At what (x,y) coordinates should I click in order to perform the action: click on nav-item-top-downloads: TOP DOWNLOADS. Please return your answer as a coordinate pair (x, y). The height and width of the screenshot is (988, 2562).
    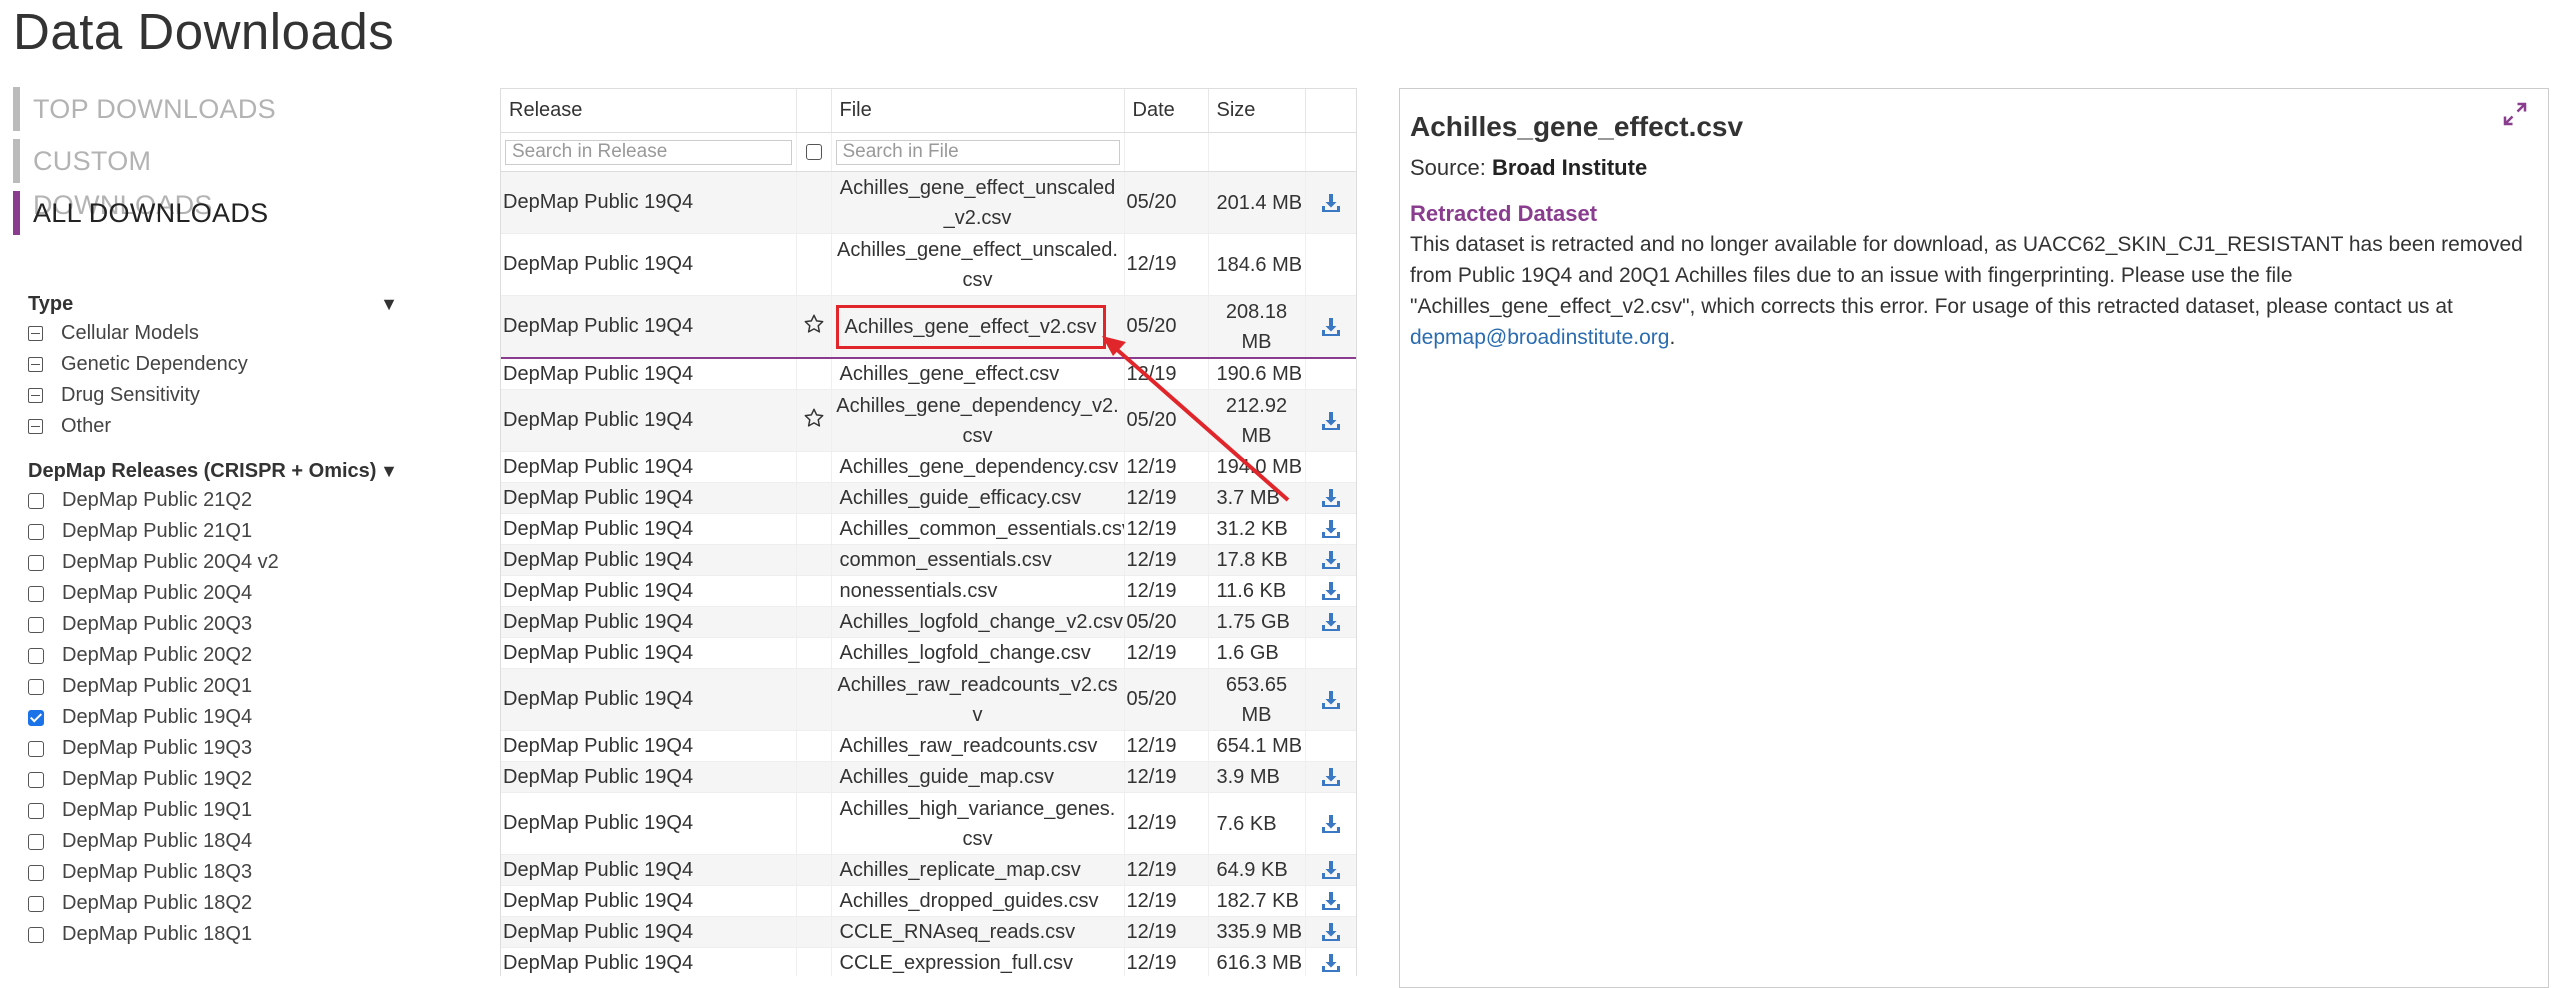
    Looking at the image, I should click on (163, 109).